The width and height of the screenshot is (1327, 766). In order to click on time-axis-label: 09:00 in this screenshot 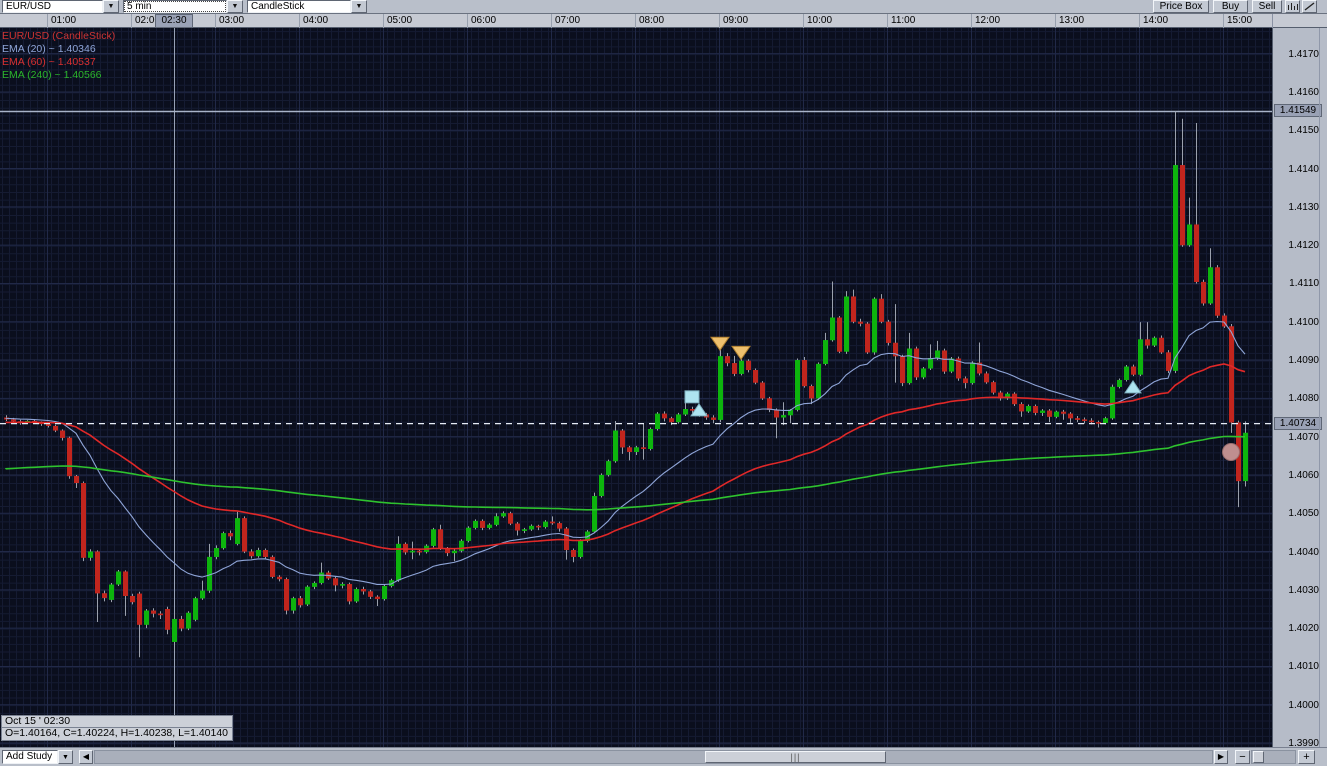, I will do `click(736, 20)`.